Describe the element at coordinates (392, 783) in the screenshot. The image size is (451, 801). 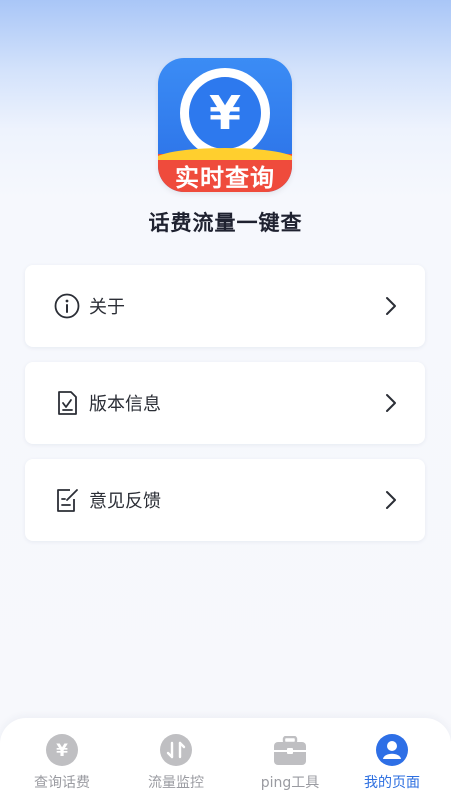
I see `tab-label: 我的页面` at that location.